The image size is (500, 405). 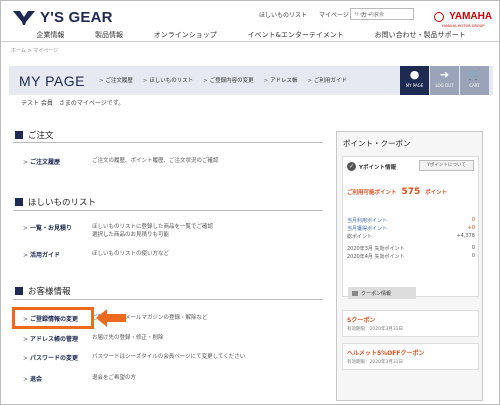 I want to click on wishlist-guide-link: 活用ガイド, so click(x=41, y=254).